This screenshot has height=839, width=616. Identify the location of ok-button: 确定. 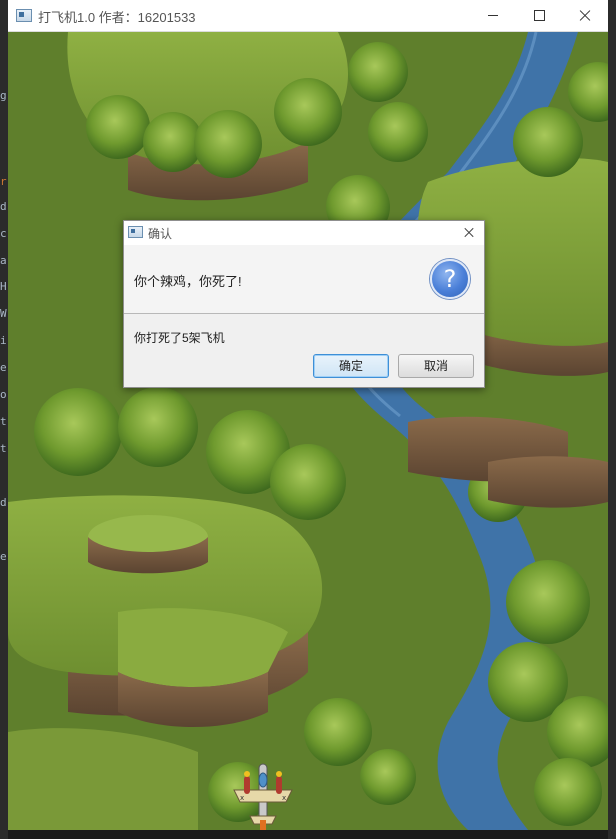
(351, 366).